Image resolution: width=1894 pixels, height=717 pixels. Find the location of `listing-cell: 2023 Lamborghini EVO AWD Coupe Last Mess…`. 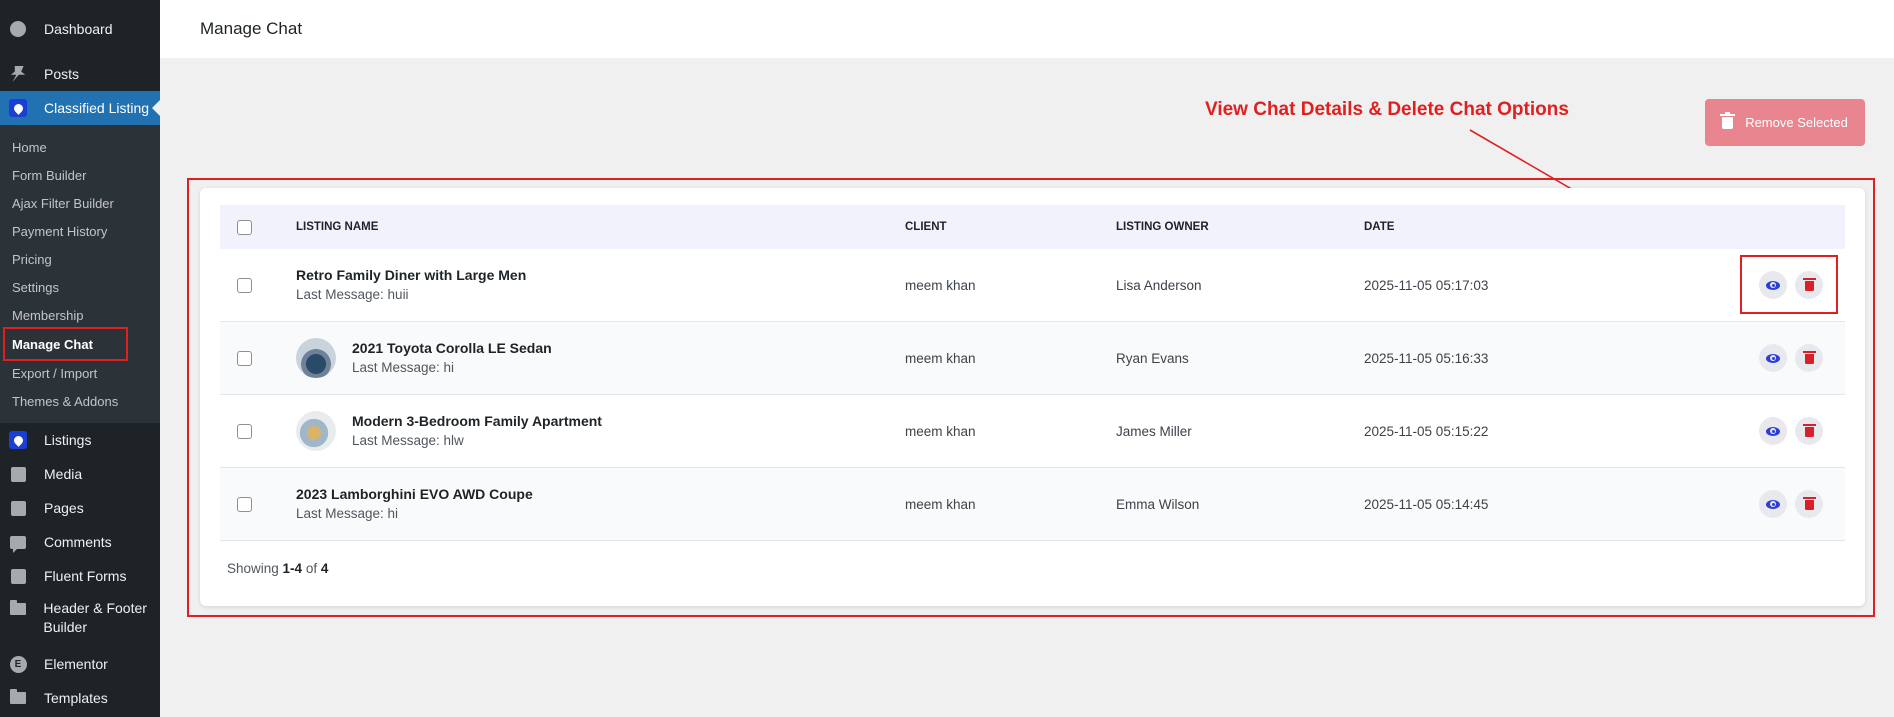

listing-cell: 2023 Lamborghini EVO AWD Coupe Last Mess… is located at coordinates (600, 504).